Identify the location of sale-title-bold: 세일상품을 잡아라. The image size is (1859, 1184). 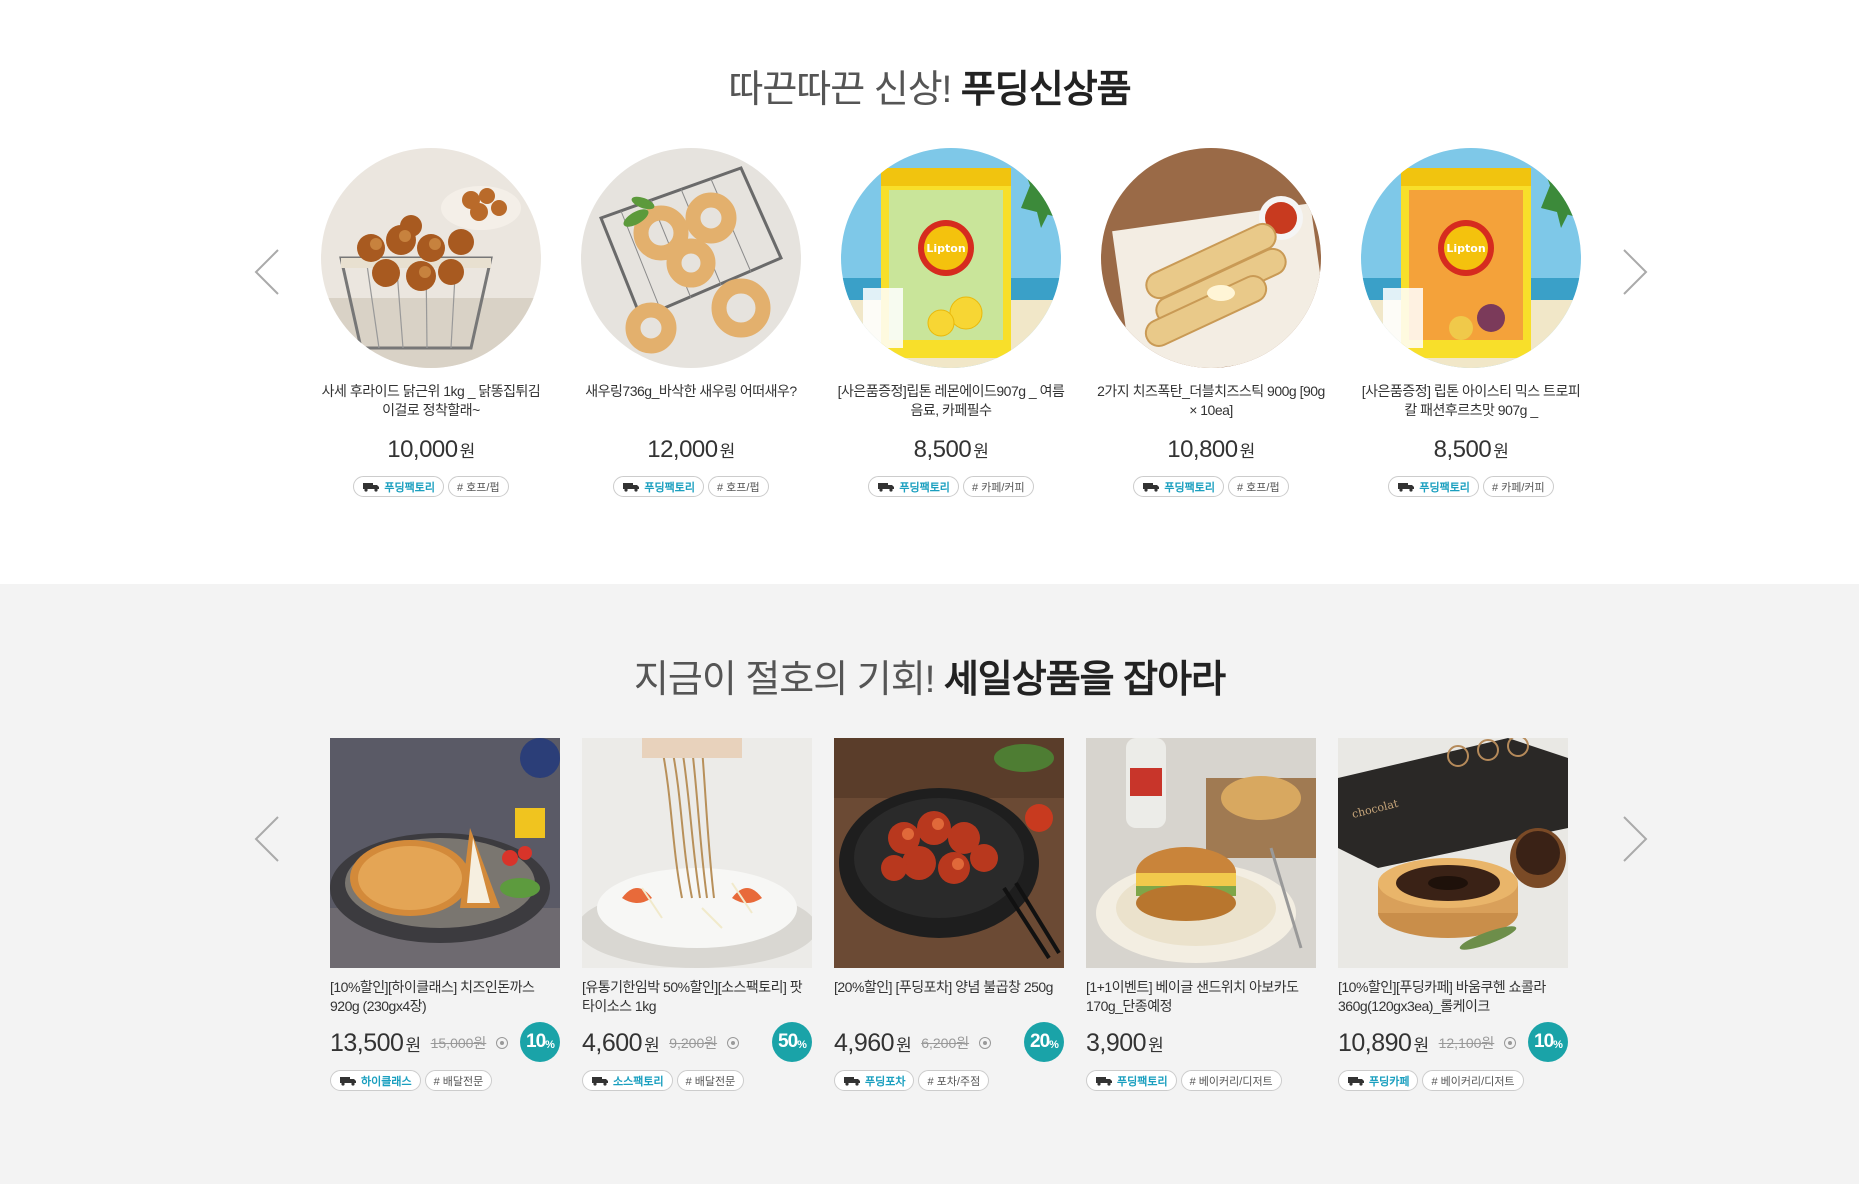
(1084, 680).